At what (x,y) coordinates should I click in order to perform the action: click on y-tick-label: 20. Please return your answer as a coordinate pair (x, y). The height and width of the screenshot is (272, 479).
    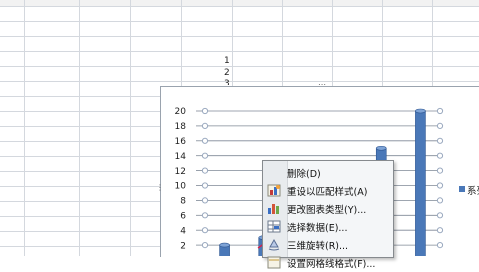
    Looking at the image, I should click on (181, 112).